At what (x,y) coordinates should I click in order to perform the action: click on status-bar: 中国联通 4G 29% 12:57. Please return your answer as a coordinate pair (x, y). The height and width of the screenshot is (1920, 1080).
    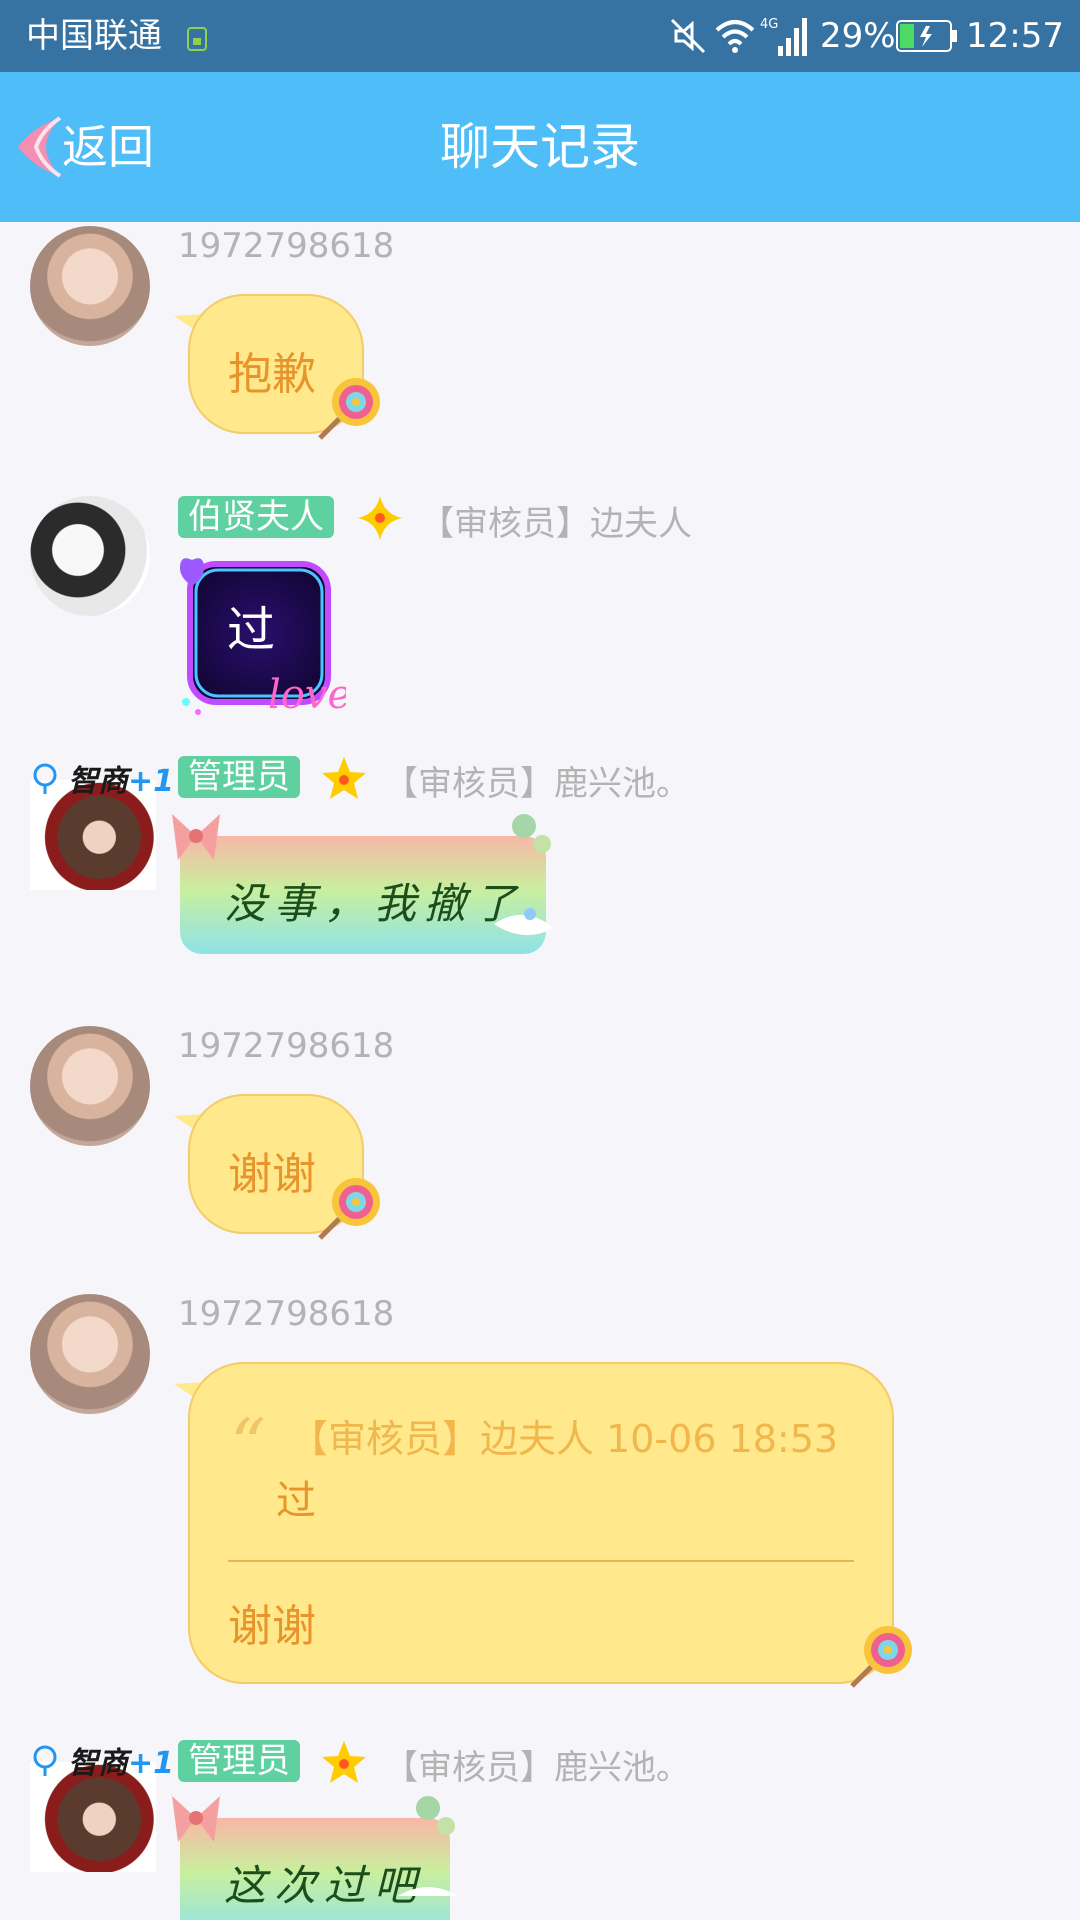
    Looking at the image, I should click on (540, 36).